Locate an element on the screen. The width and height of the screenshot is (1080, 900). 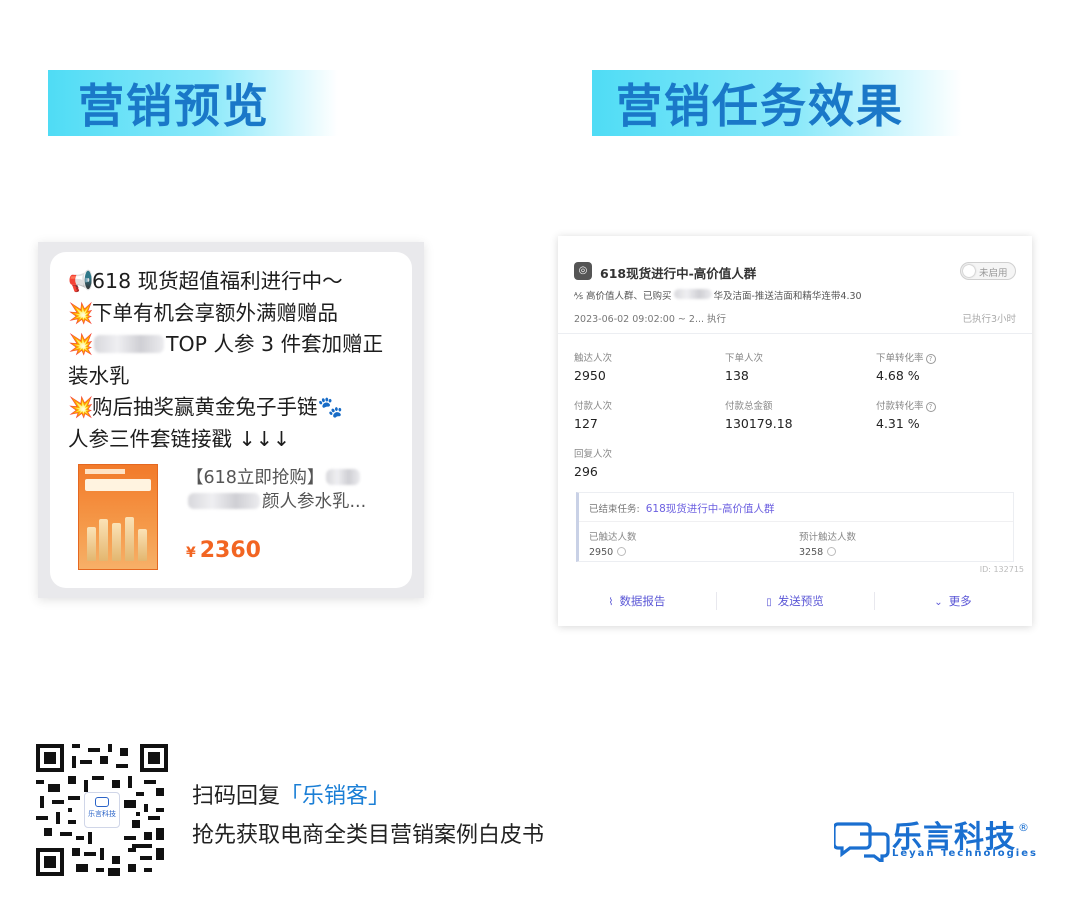
send-preview-button: ▯ 发送预览 is located at coordinates (795, 601).